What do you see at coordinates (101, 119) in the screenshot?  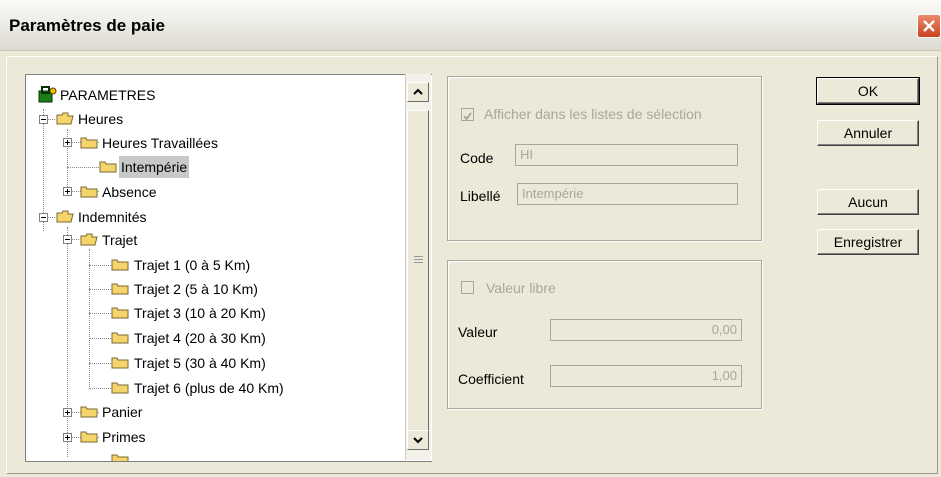 I see `tree-label-heures: Heures` at bounding box center [101, 119].